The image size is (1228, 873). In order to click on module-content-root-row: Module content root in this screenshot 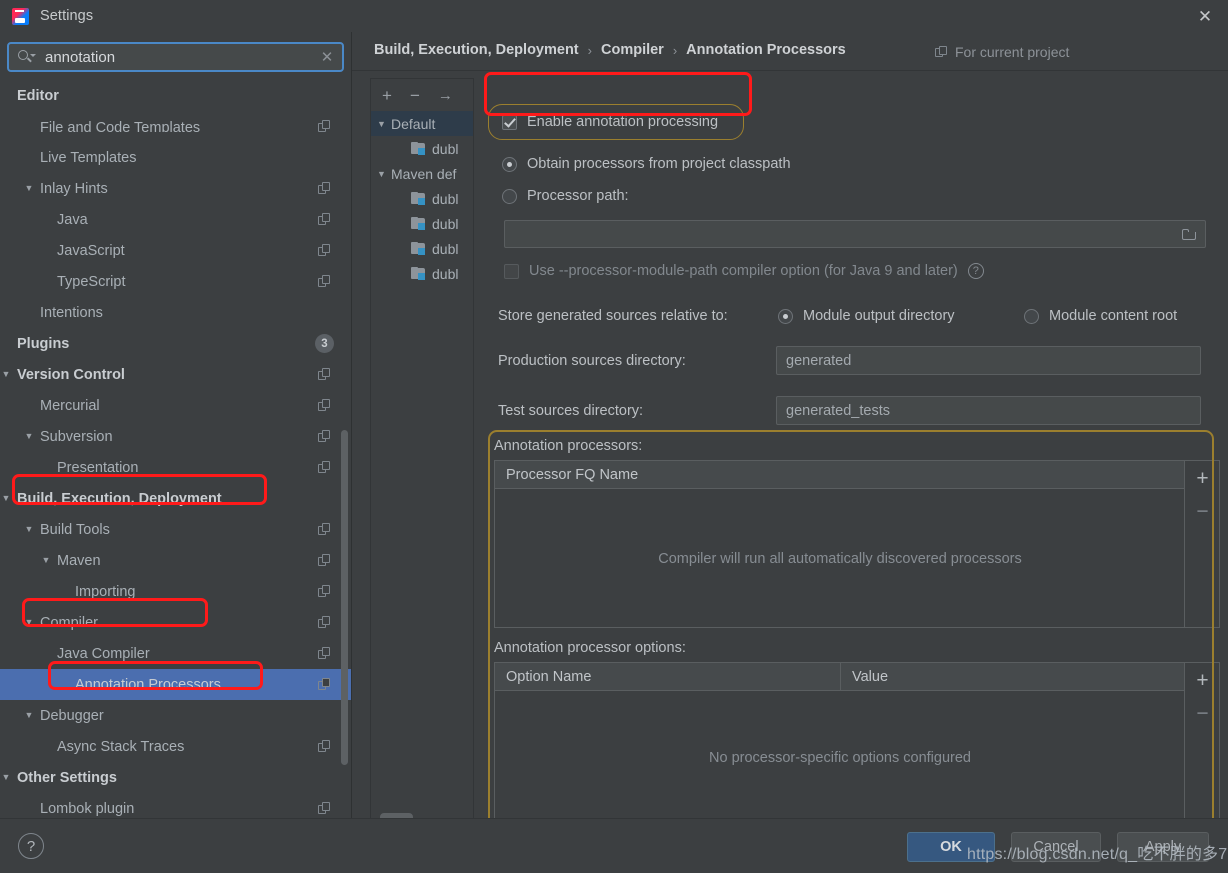, I will do `click(1100, 316)`.